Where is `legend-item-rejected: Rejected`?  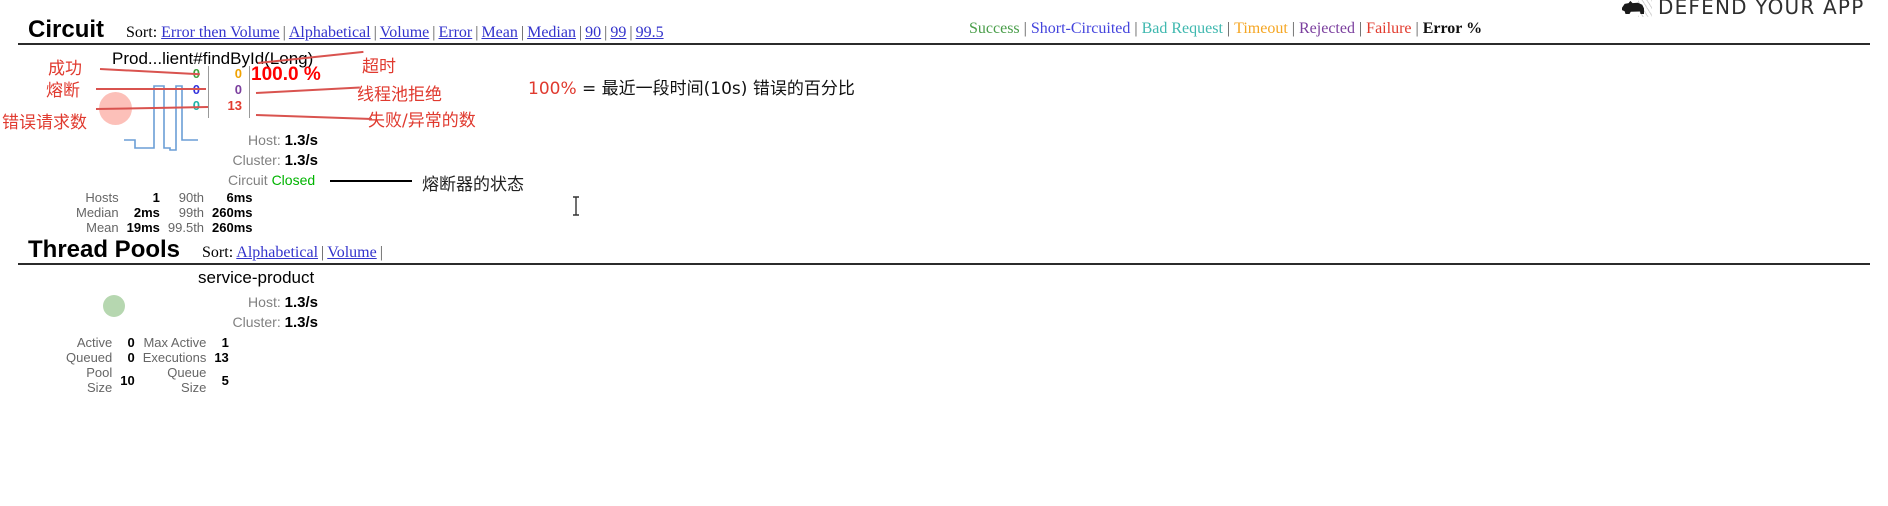
legend-item-rejected: Rejected is located at coordinates (1327, 28).